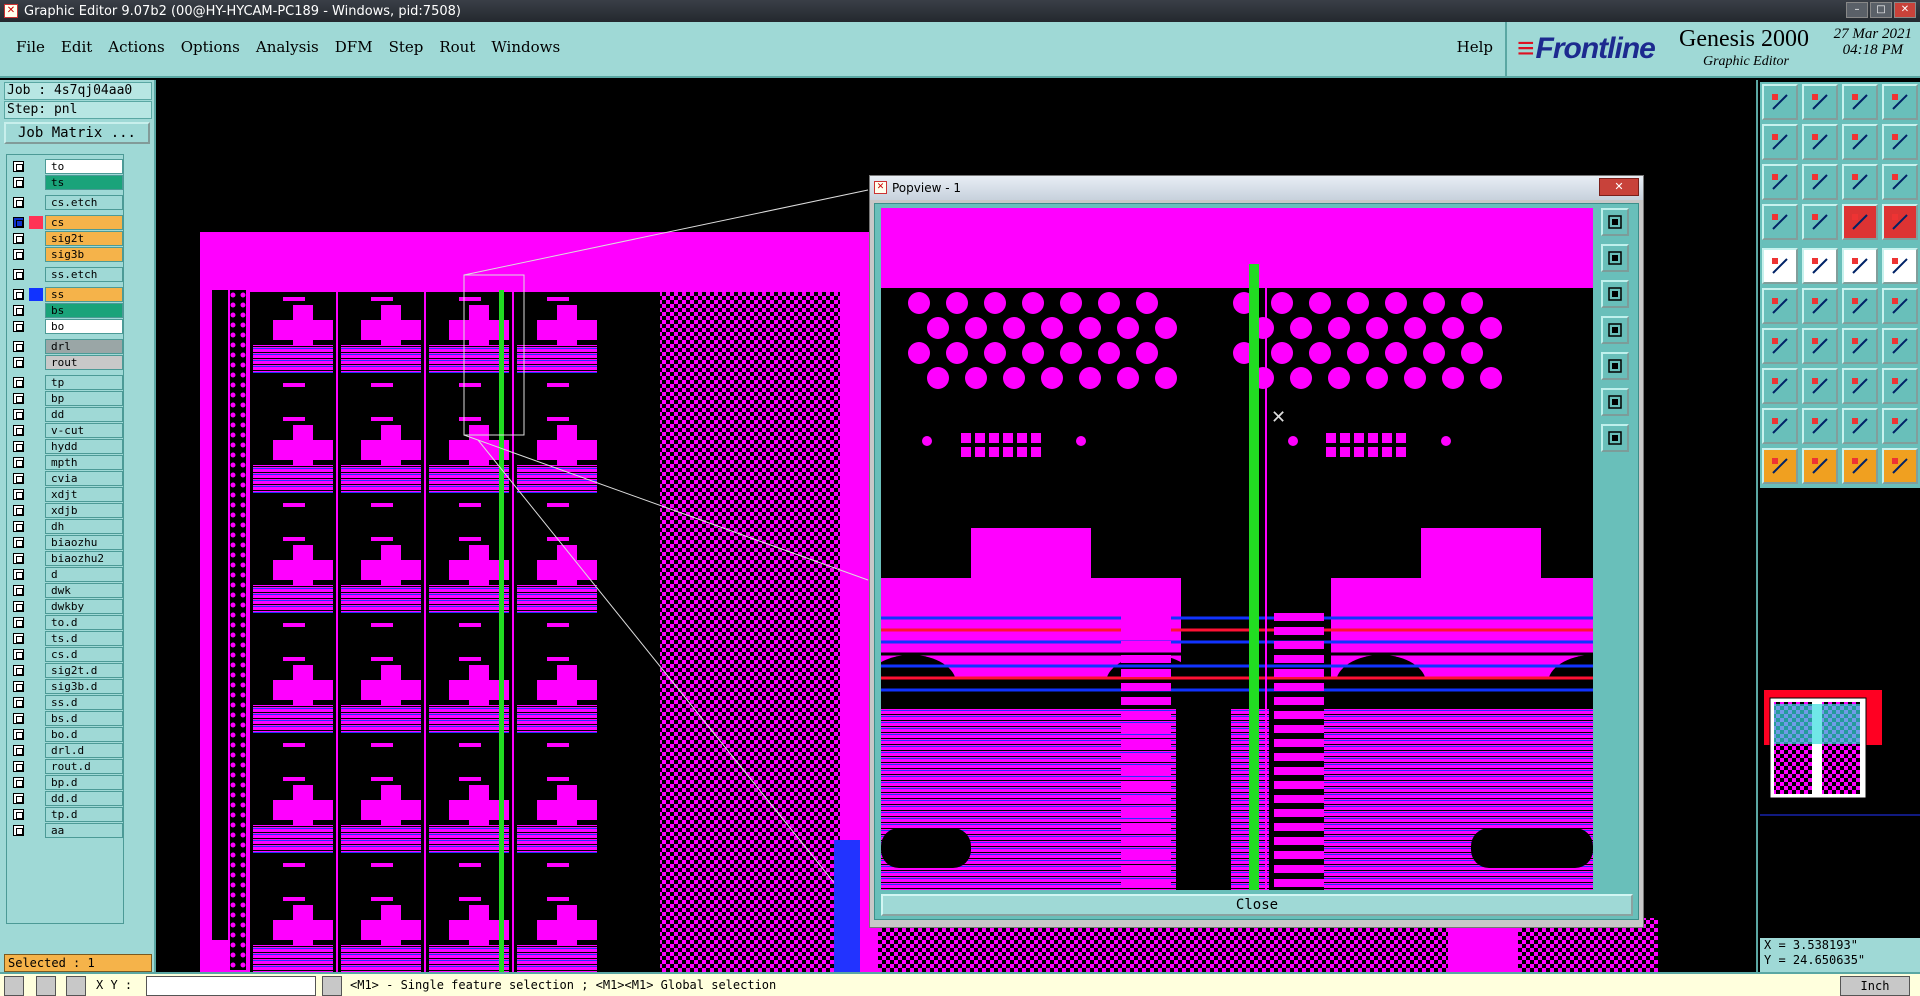  Describe the element at coordinates (210, 47) in the screenshot. I see `menu-options: Options` at that location.